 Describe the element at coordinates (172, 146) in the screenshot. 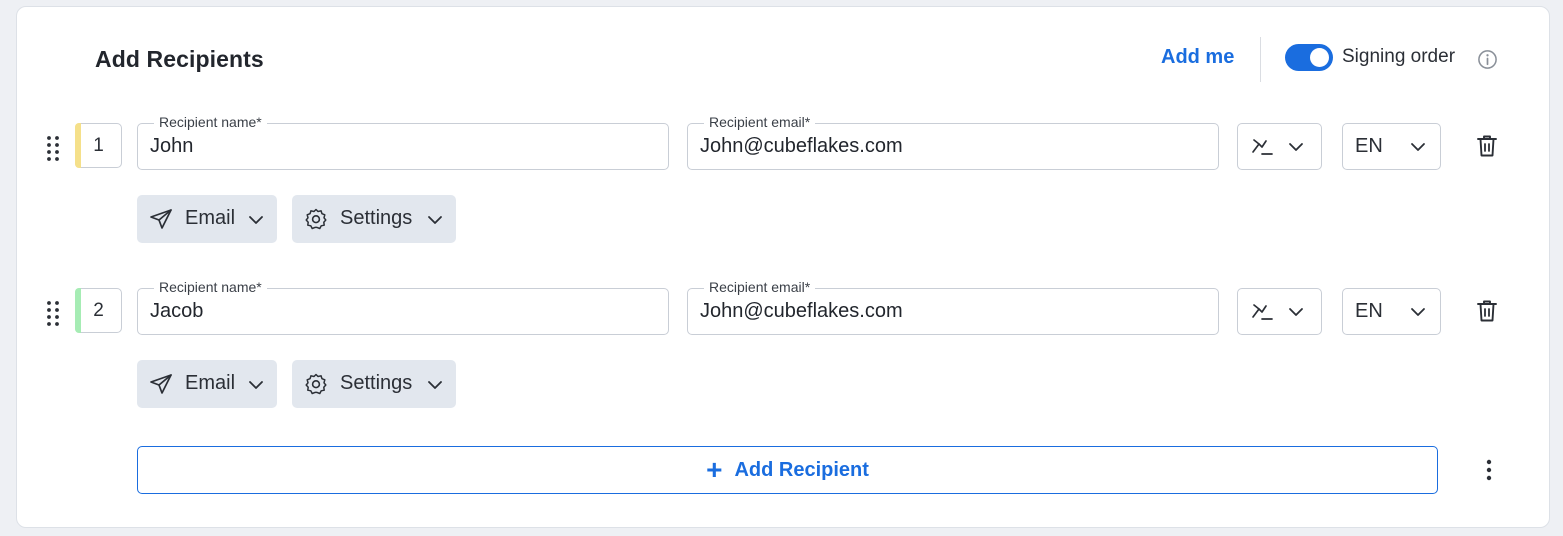

I see `recipient-name-value: John` at that location.